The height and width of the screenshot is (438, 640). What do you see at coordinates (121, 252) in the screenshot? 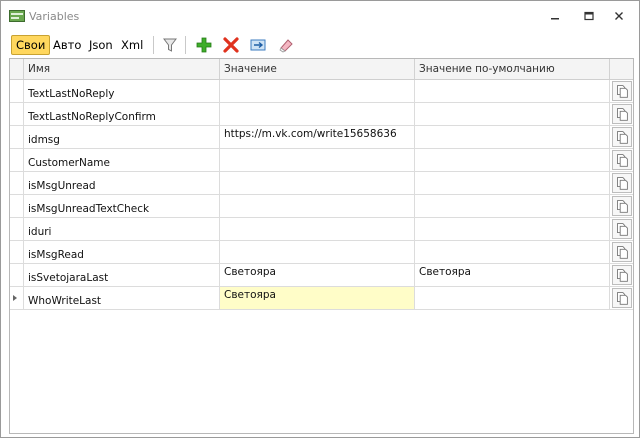
I see `cell-name: isMsgRead` at bounding box center [121, 252].